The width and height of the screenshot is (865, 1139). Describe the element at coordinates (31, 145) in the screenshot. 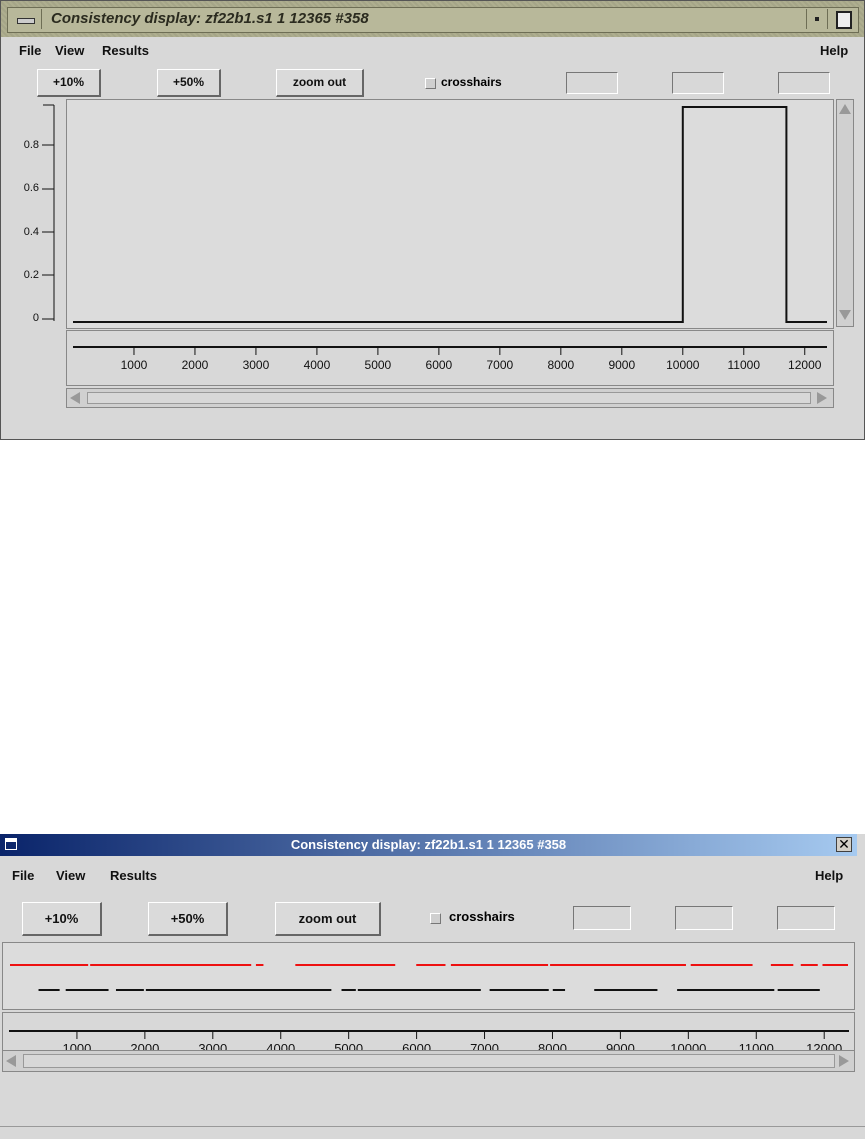

I see `y-tick-label: 0.8` at that location.